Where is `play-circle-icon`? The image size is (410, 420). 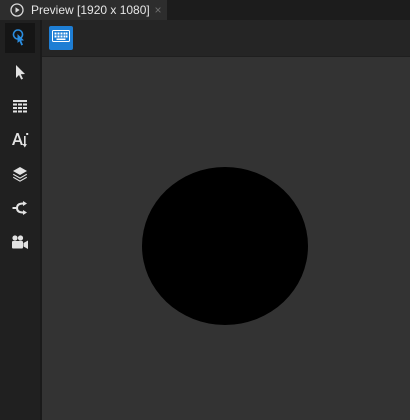
play-circle-icon is located at coordinates (17, 10).